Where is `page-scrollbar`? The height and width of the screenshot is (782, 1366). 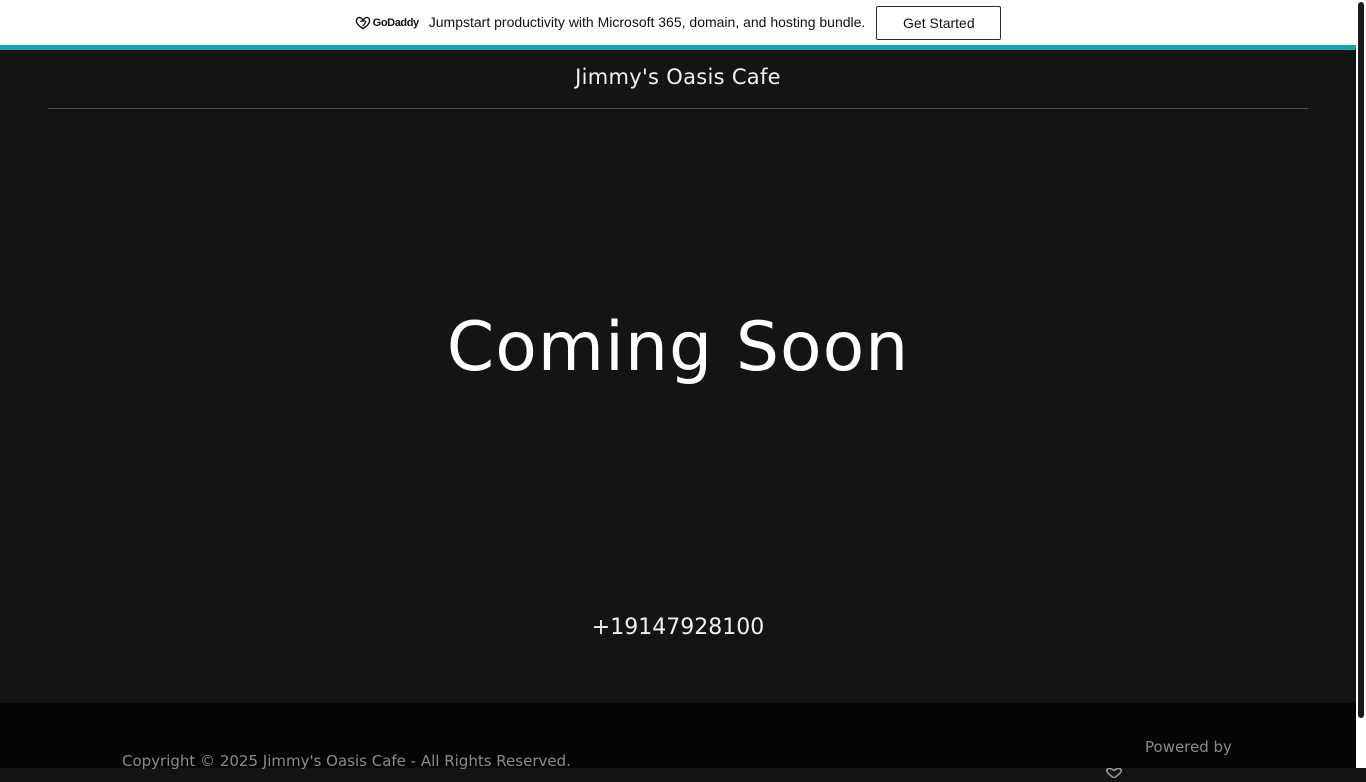 page-scrollbar is located at coordinates (1361, 384).